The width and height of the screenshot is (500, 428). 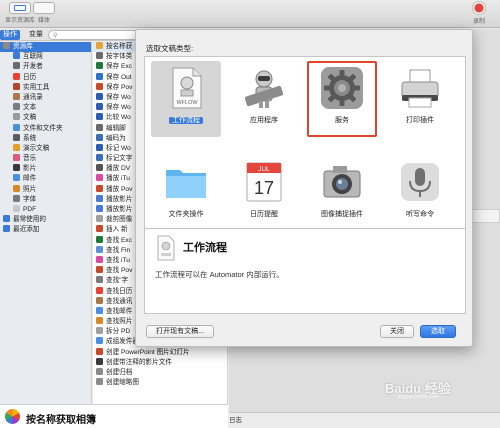 I want to click on action-item: 创建 PowerPoint 图片幻灯片, so click(x=160, y=352).